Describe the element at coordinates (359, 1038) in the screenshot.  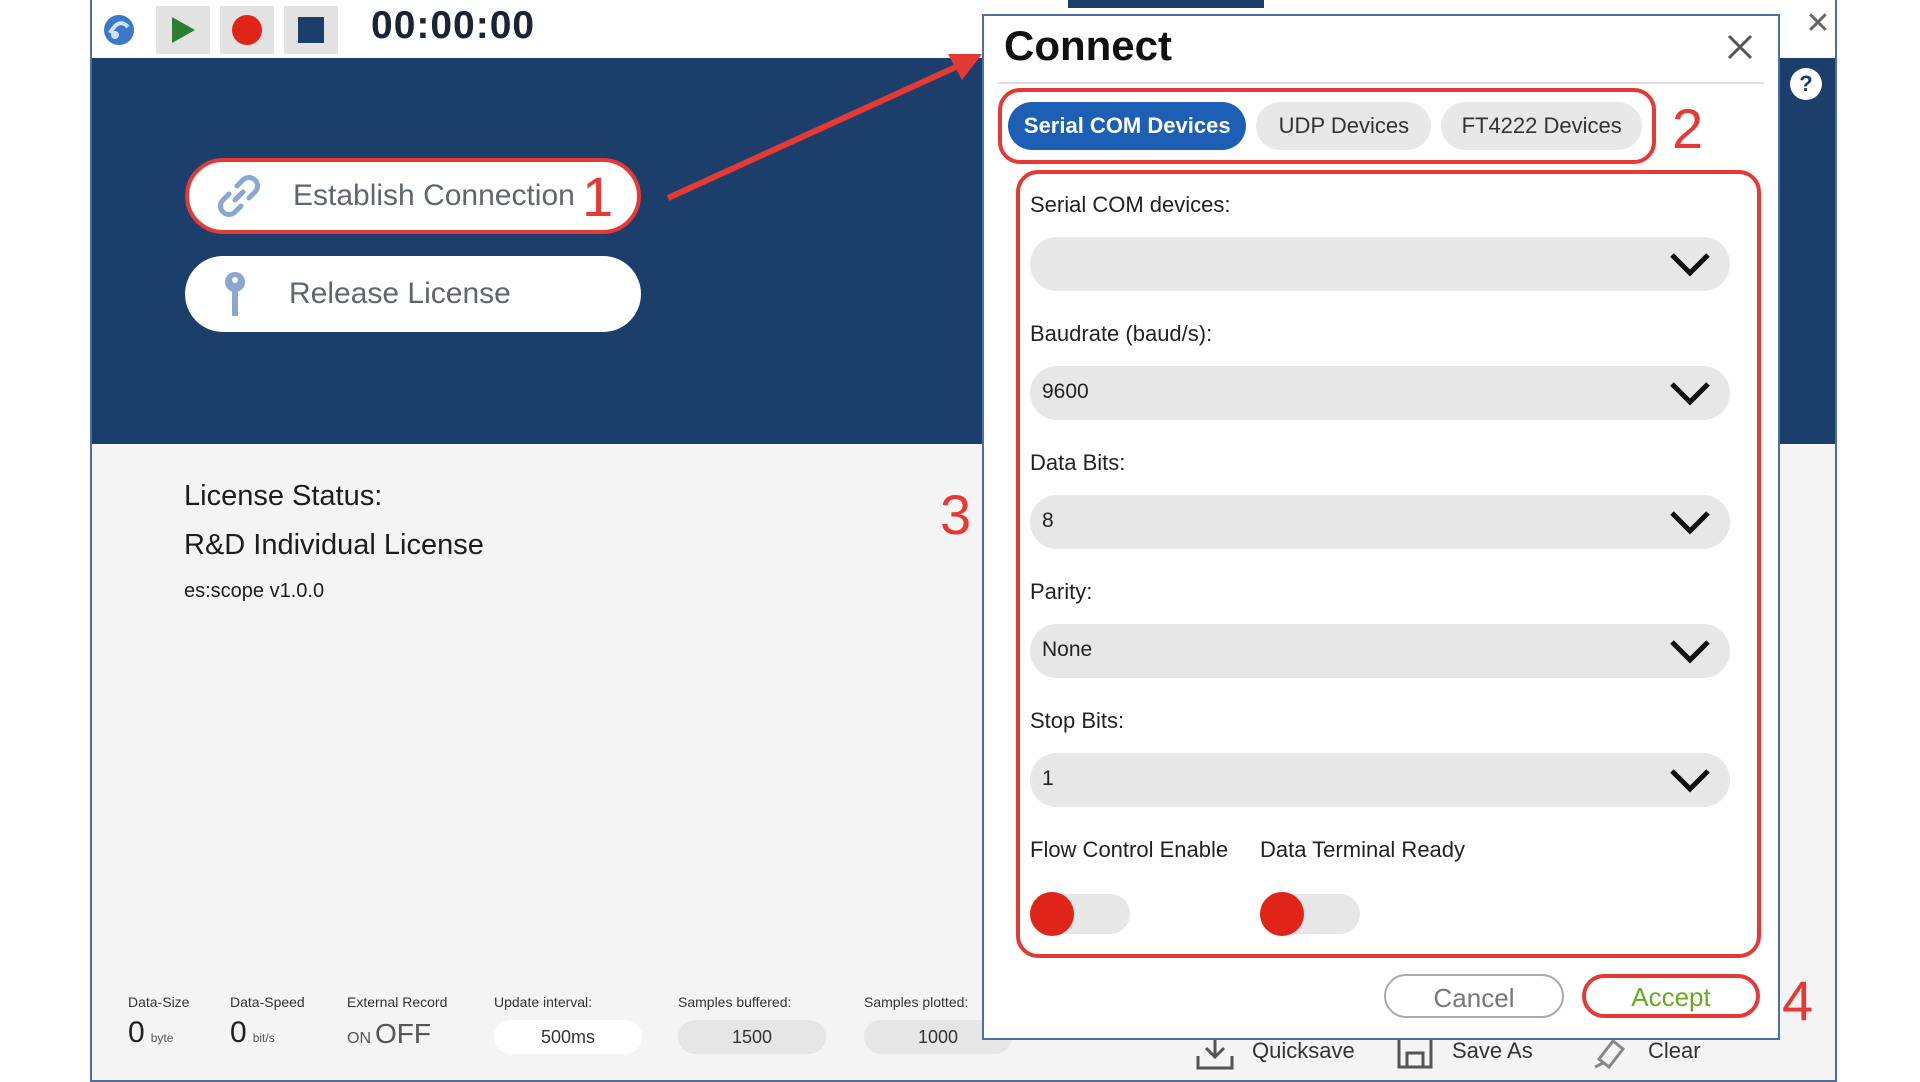
I see `external-record-on: ON` at that location.